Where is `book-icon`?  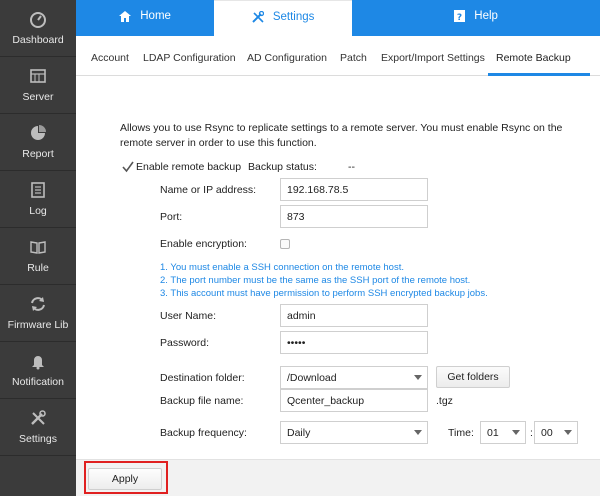 book-icon is located at coordinates (38, 247).